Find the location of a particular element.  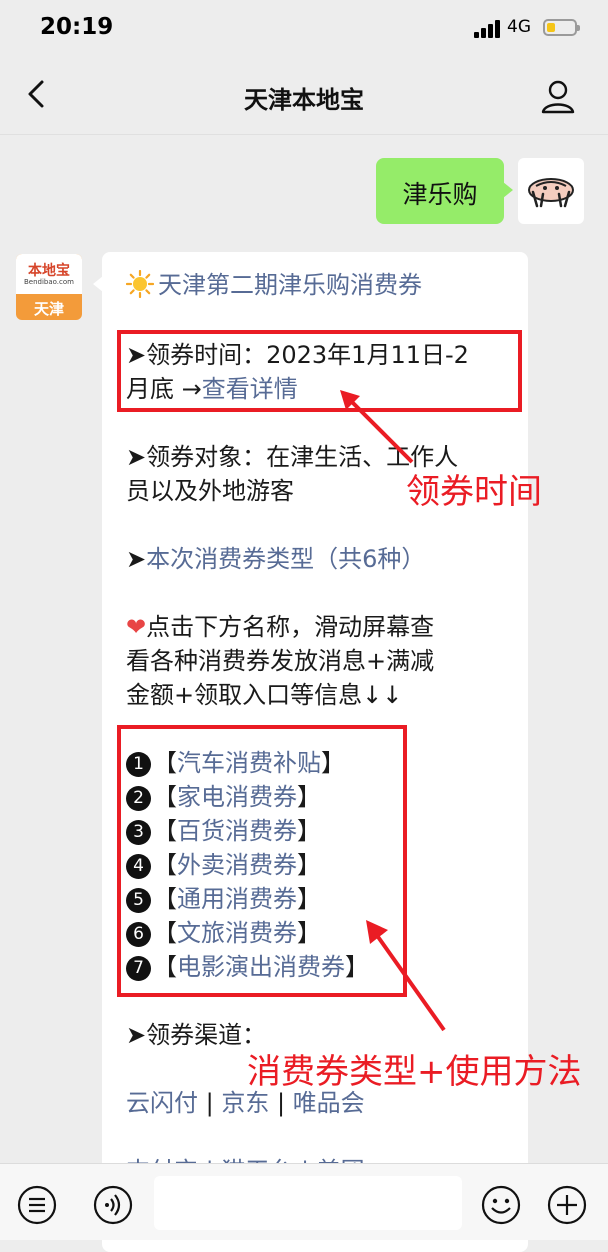

coupon-type-line: ➤本次消费券类型（共6种） is located at coordinates (276, 559).